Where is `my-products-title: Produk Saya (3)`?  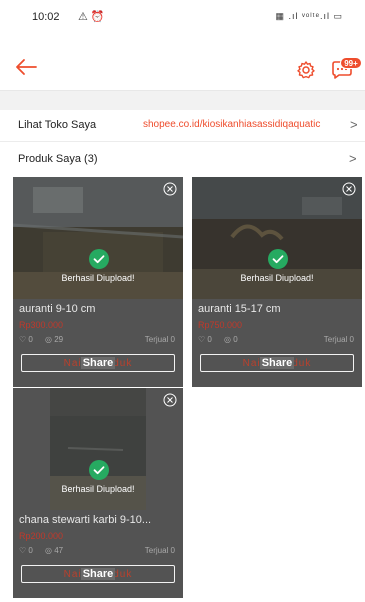 my-products-title: Produk Saya (3) is located at coordinates (58, 159).